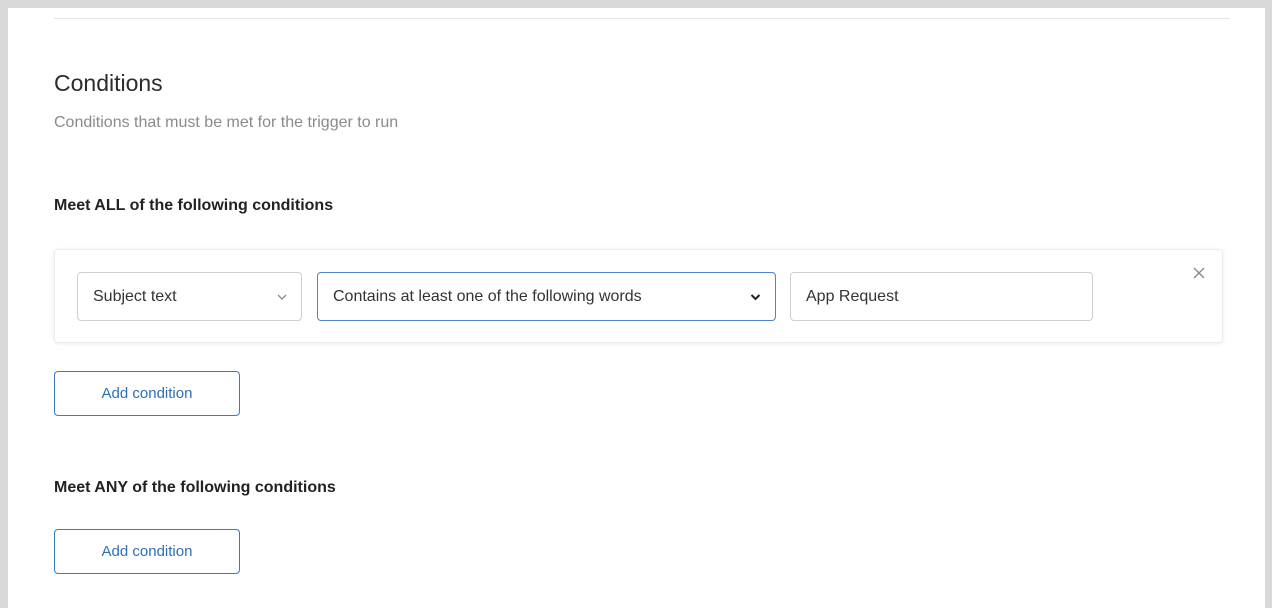  What do you see at coordinates (135, 296) in the screenshot?
I see `condition-field-value: Subject text` at bounding box center [135, 296].